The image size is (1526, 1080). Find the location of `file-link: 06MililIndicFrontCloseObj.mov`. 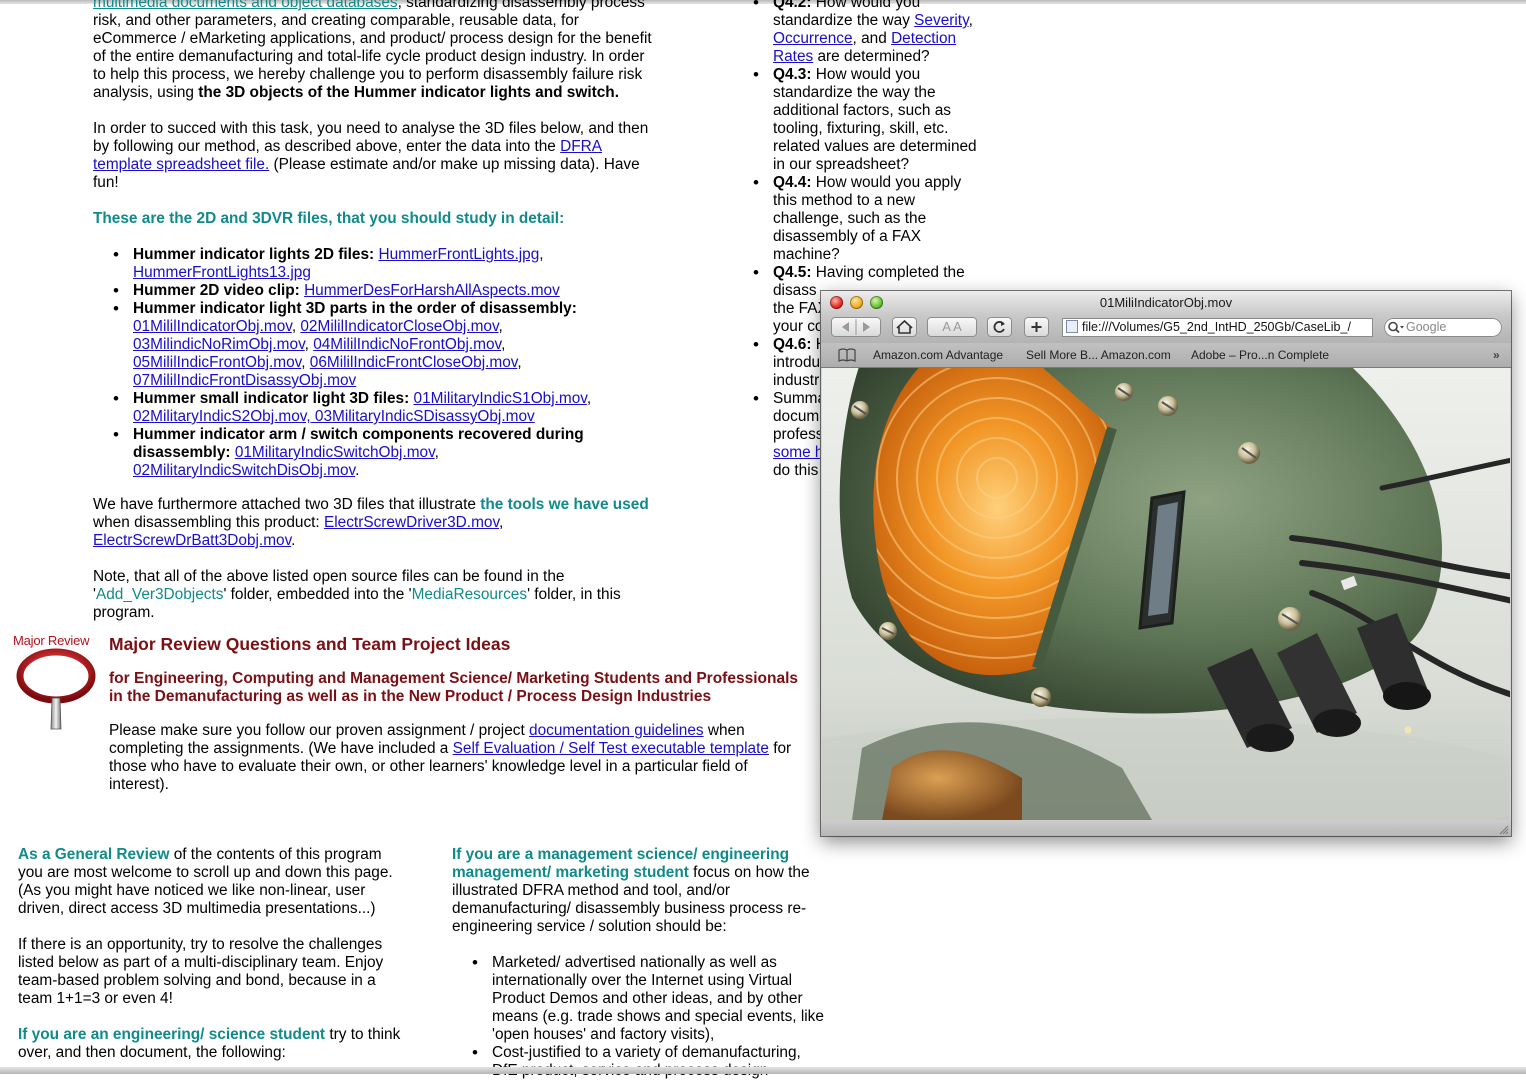

file-link: 06MililIndicFrontCloseObj.mov is located at coordinates (414, 362).